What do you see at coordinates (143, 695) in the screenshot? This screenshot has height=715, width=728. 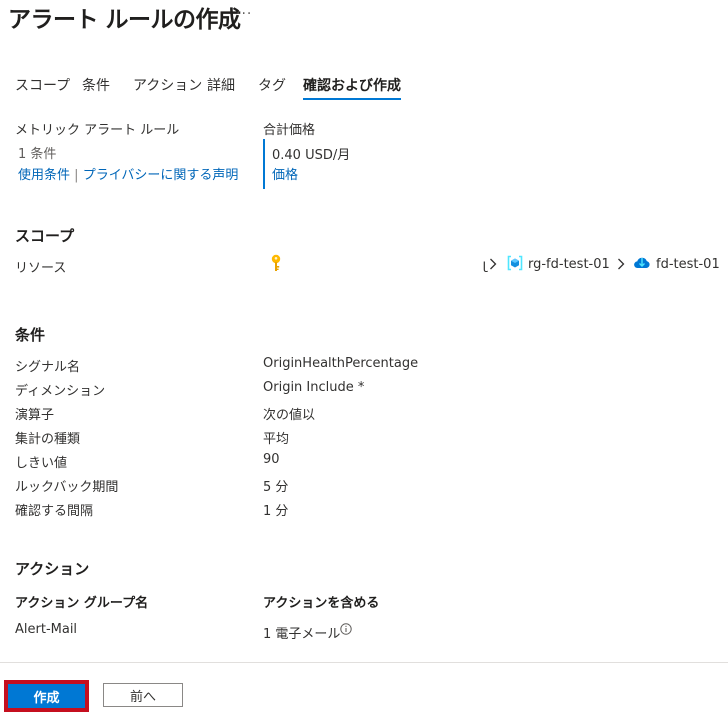 I see `previous-button: 前へ` at bounding box center [143, 695].